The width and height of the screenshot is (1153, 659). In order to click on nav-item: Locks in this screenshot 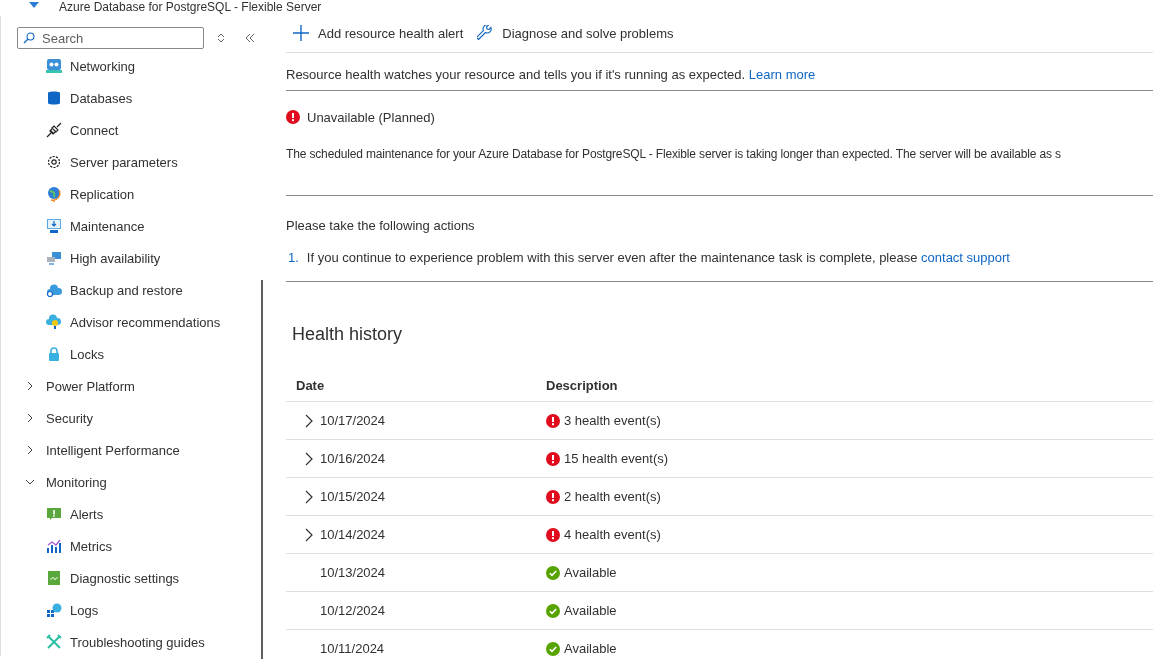, I will do `click(87, 354)`.